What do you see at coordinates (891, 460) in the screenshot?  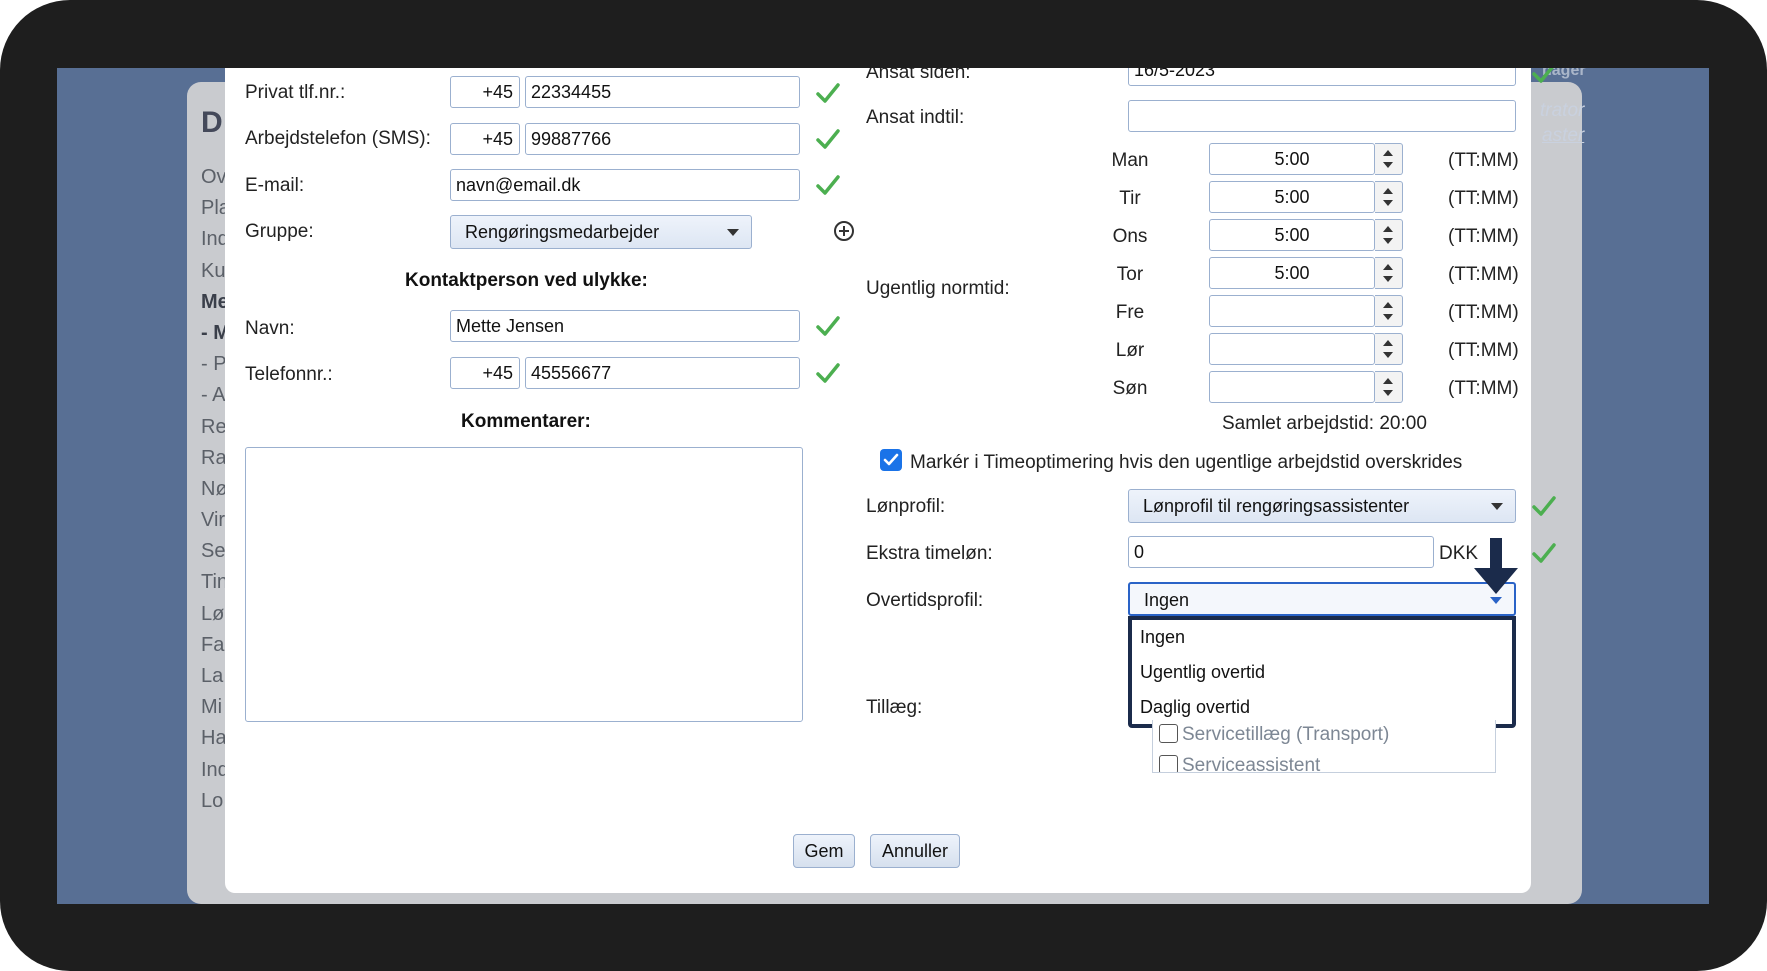 I see `mark-overtime-checkbox` at bounding box center [891, 460].